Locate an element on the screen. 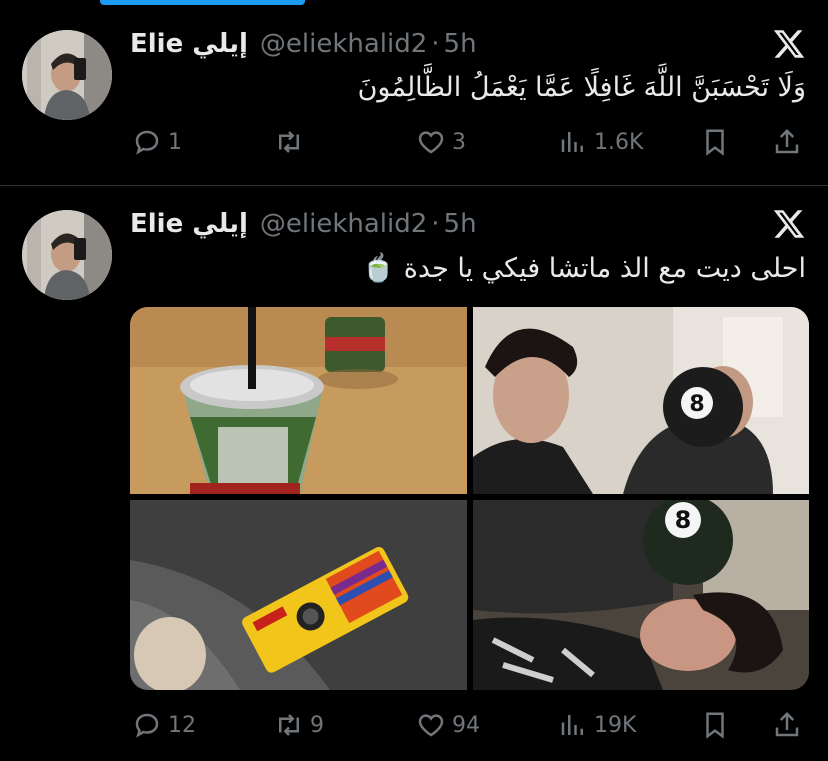 The image size is (828, 761). repost-button: 9 is located at coordinates (299, 725).